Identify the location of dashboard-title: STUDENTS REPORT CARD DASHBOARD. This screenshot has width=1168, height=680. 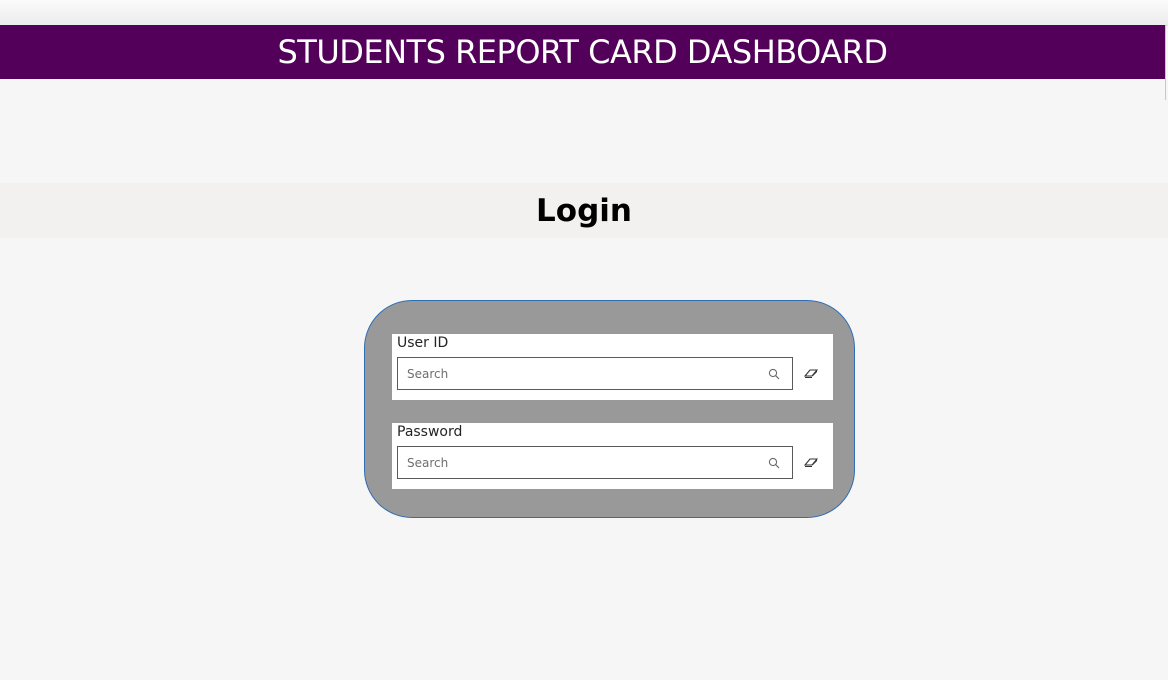
(582, 52).